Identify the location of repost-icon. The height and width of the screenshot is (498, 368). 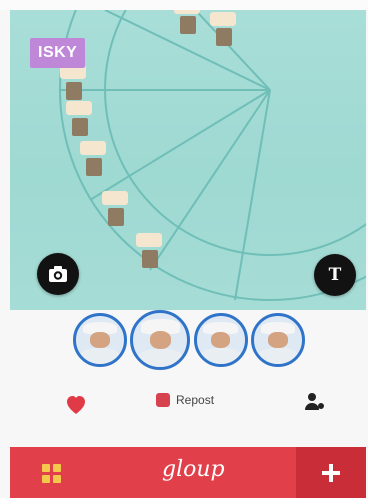
(163, 400).